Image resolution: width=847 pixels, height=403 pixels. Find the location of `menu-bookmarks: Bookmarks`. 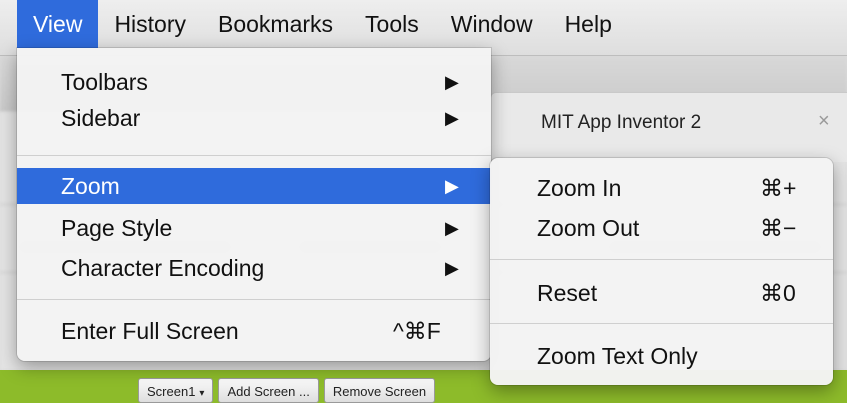

menu-bookmarks: Bookmarks is located at coordinates (275, 24).